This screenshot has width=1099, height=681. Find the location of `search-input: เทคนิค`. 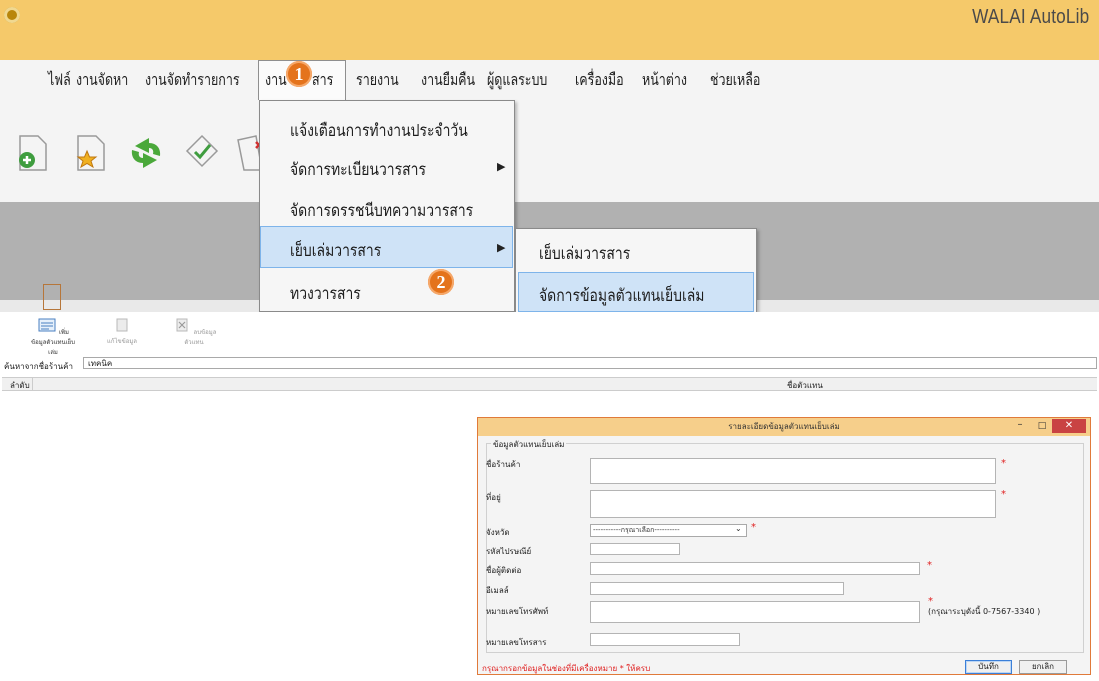

search-input: เทคนิค is located at coordinates (590, 363).